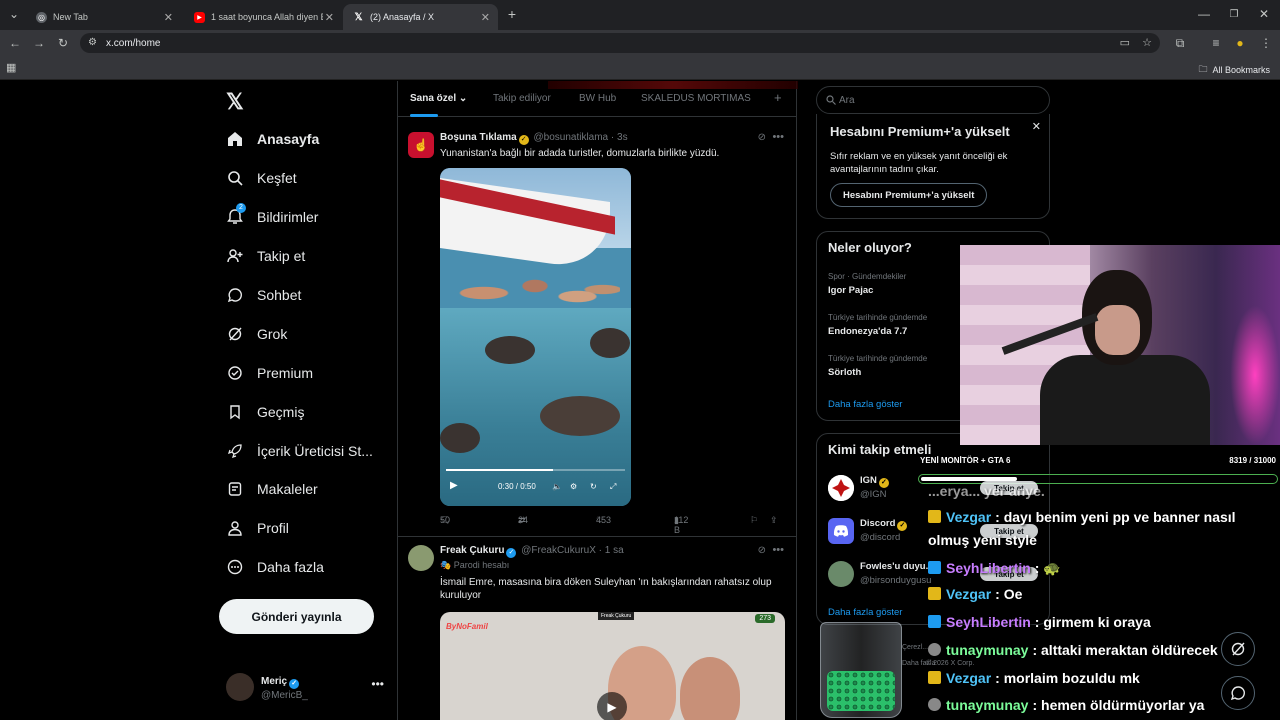  Describe the element at coordinates (420, 17) in the screenshot. I see `browser-tab-x: 𝕏 (2) Anasayfa / X ✕` at that location.